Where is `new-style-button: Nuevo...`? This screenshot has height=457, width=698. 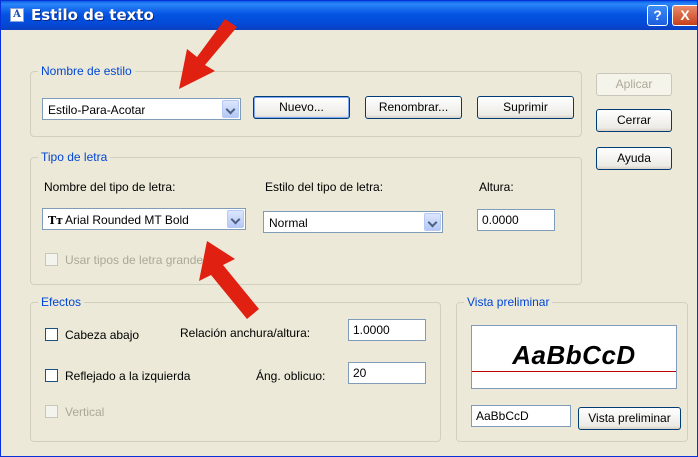
new-style-button: Nuevo... is located at coordinates (301, 107).